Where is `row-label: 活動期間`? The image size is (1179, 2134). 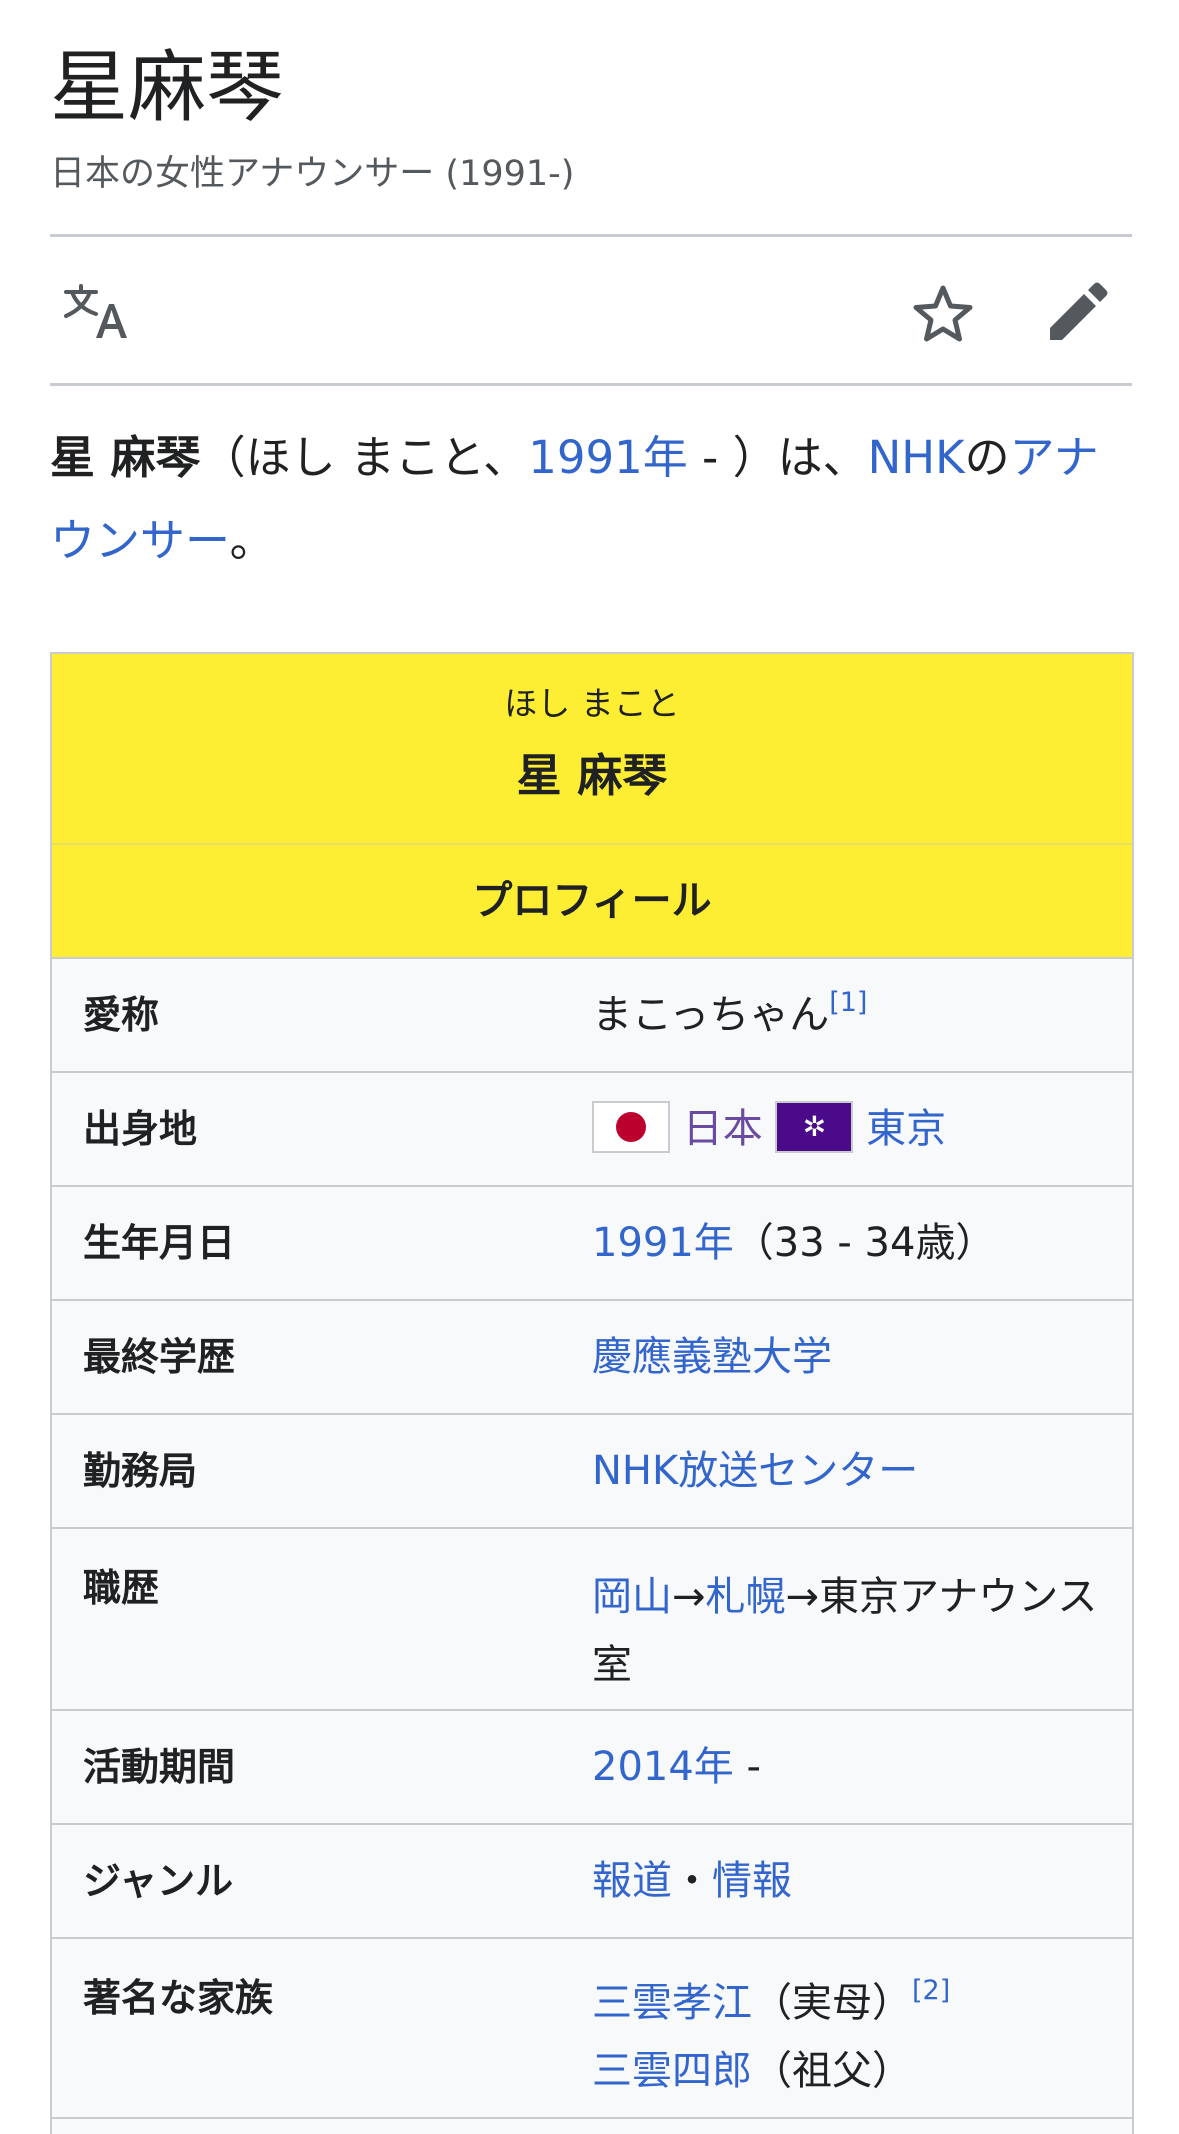
row-label: 活動期間 is located at coordinates (159, 1767).